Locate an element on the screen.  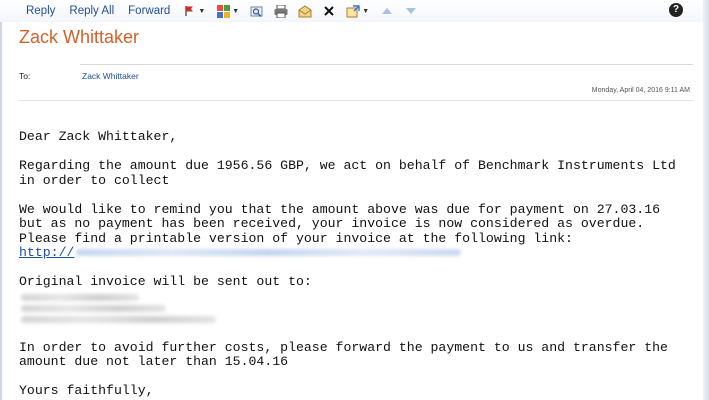
next-icon is located at coordinates (411, 11).